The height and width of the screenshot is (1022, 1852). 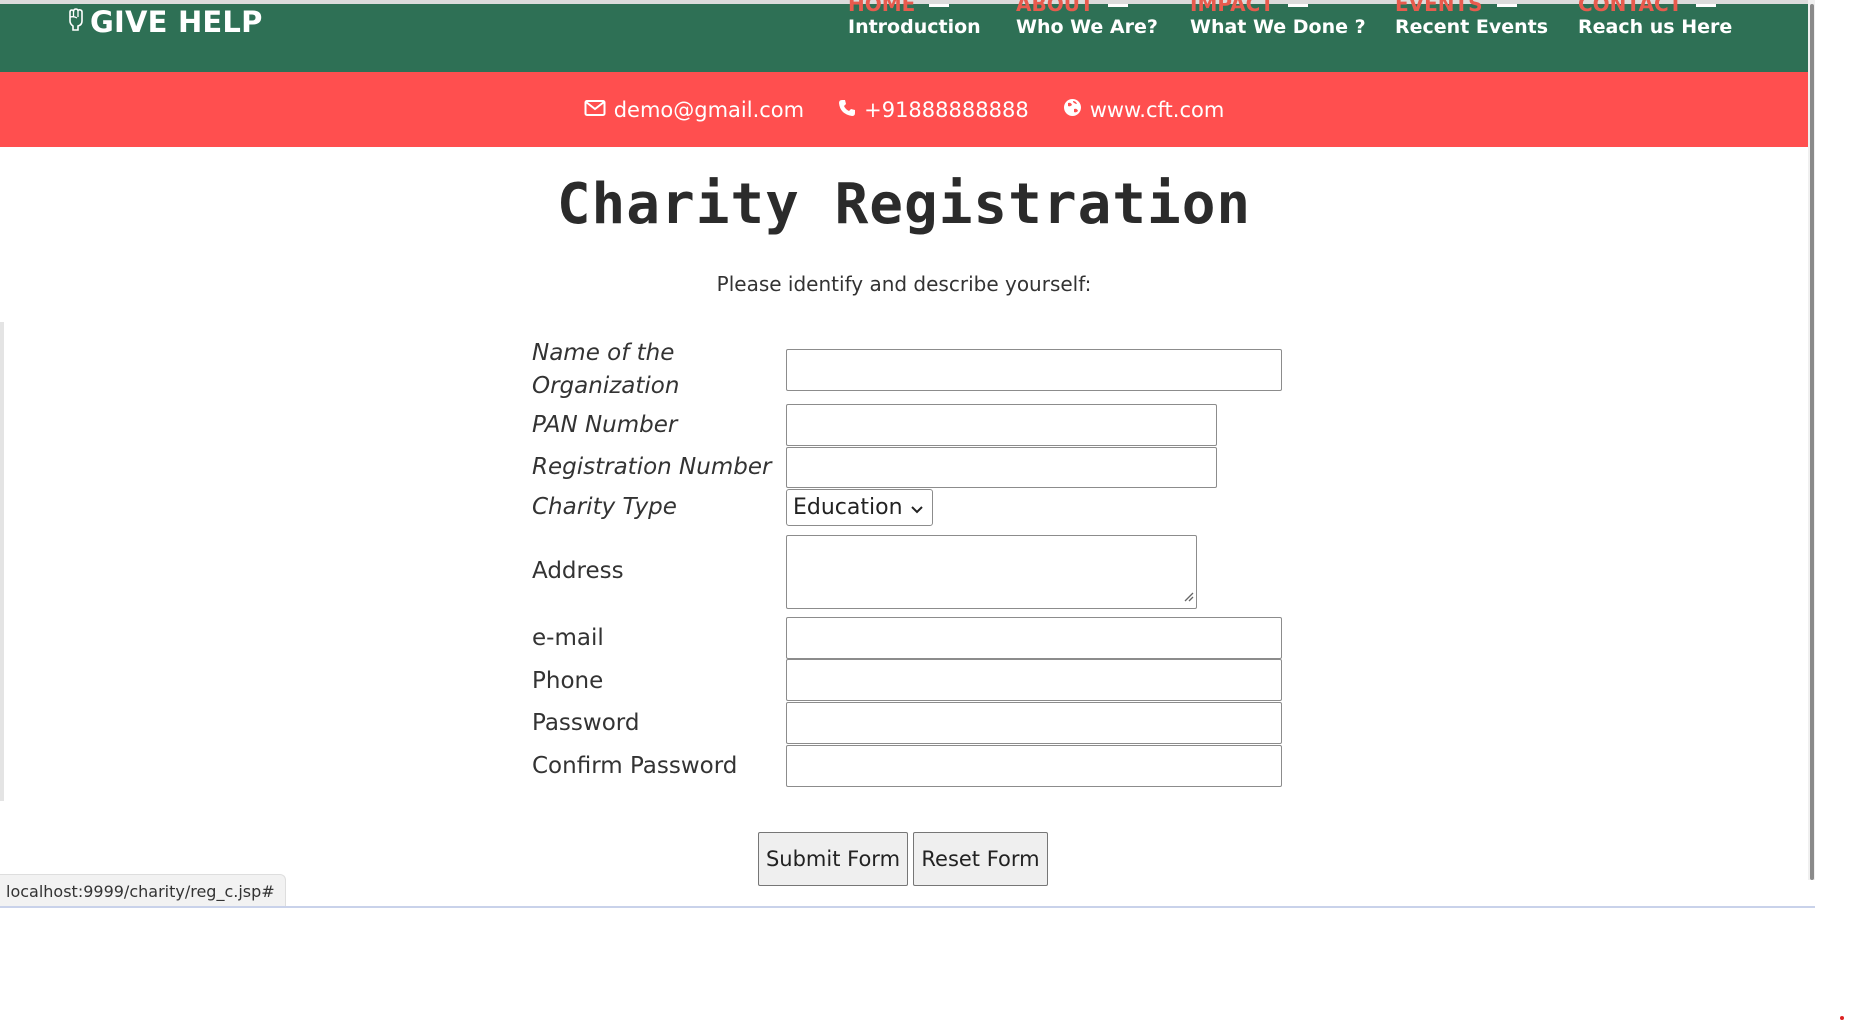 What do you see at coordinates (907, 907) in the screenshot?
I see `viewport-bottom-border` at bounding box center [907, 907].